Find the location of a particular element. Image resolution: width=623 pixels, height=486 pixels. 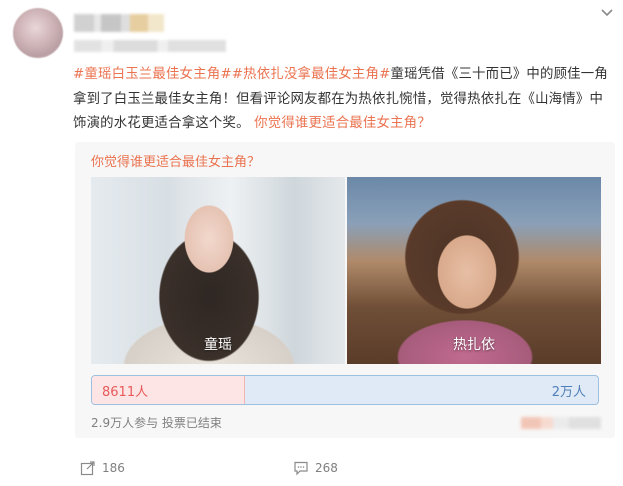

poll-result-bar: 8611人 2万人 is located at coordinates (345, 390).